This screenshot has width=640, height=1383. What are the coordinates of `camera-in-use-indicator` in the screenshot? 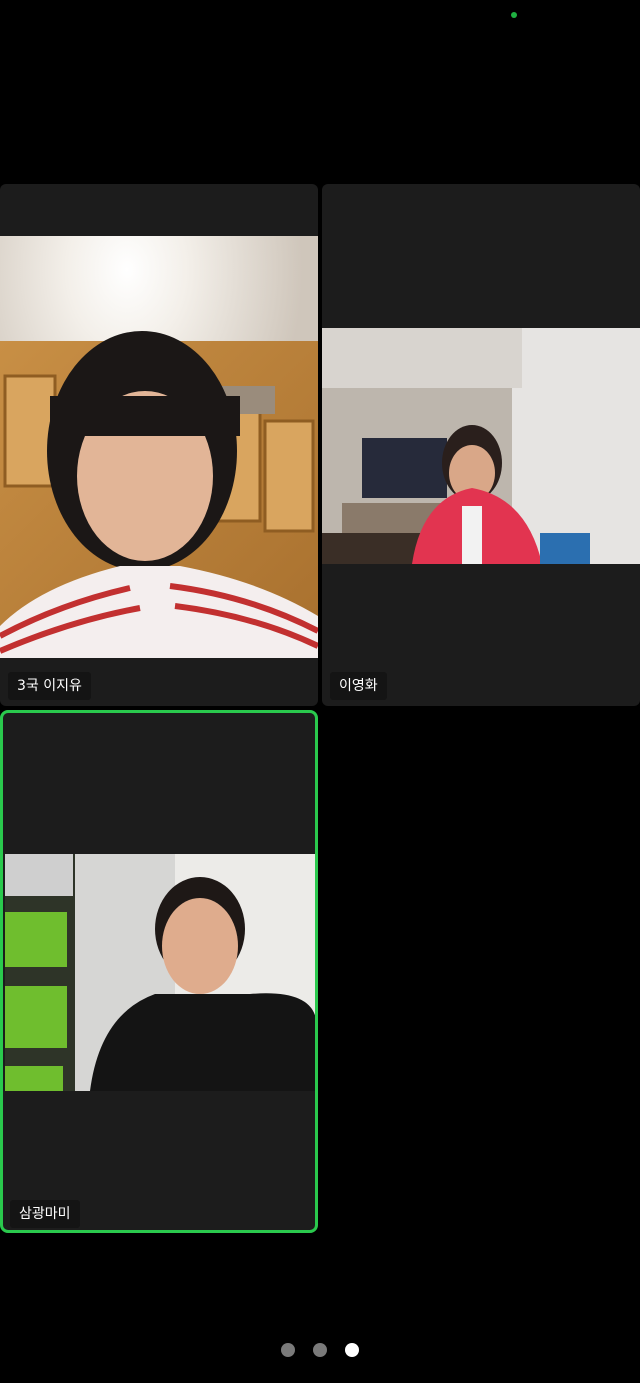 It's located at (514, 15).